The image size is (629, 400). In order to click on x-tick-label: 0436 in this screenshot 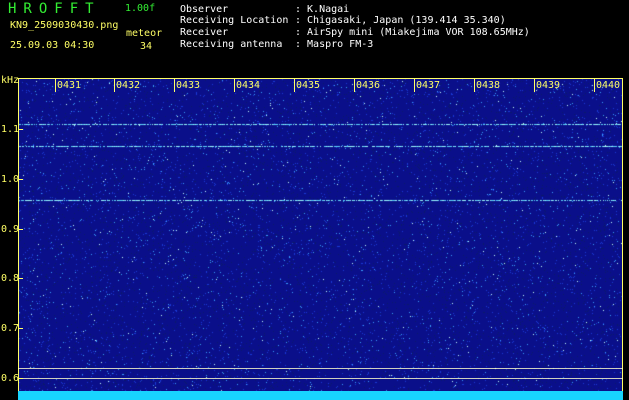, I will do `click(368, 85)`.